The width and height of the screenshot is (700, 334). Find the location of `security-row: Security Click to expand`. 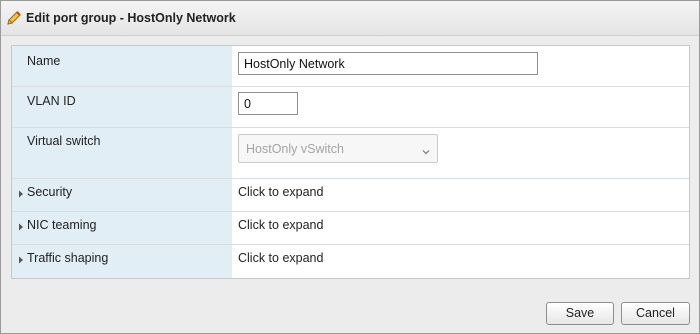

security-row: Security Click to expand is located at coordinates (350, 195).